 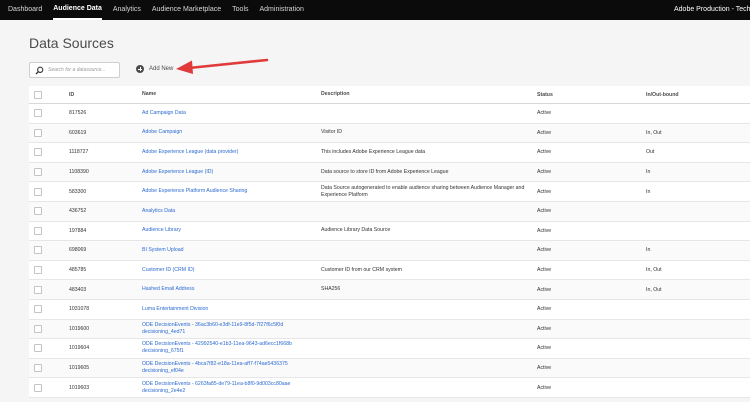 I want to click on row-name-link: Analytics Data, so click(x=231, y=211).